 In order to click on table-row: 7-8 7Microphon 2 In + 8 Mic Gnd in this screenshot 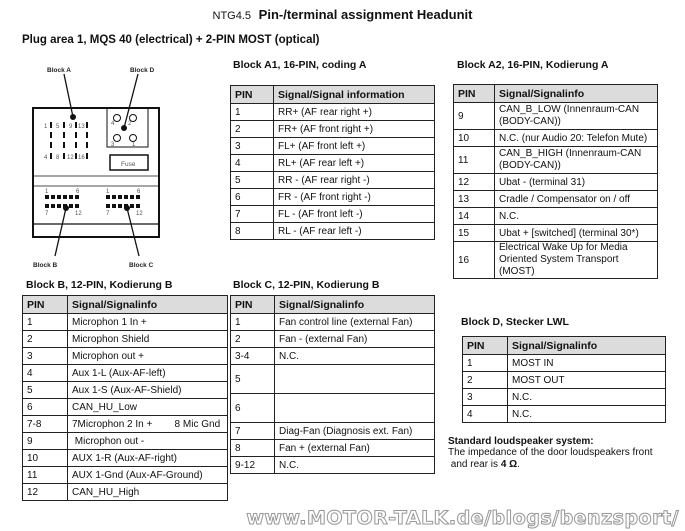, I will do `click(125, 424)`.